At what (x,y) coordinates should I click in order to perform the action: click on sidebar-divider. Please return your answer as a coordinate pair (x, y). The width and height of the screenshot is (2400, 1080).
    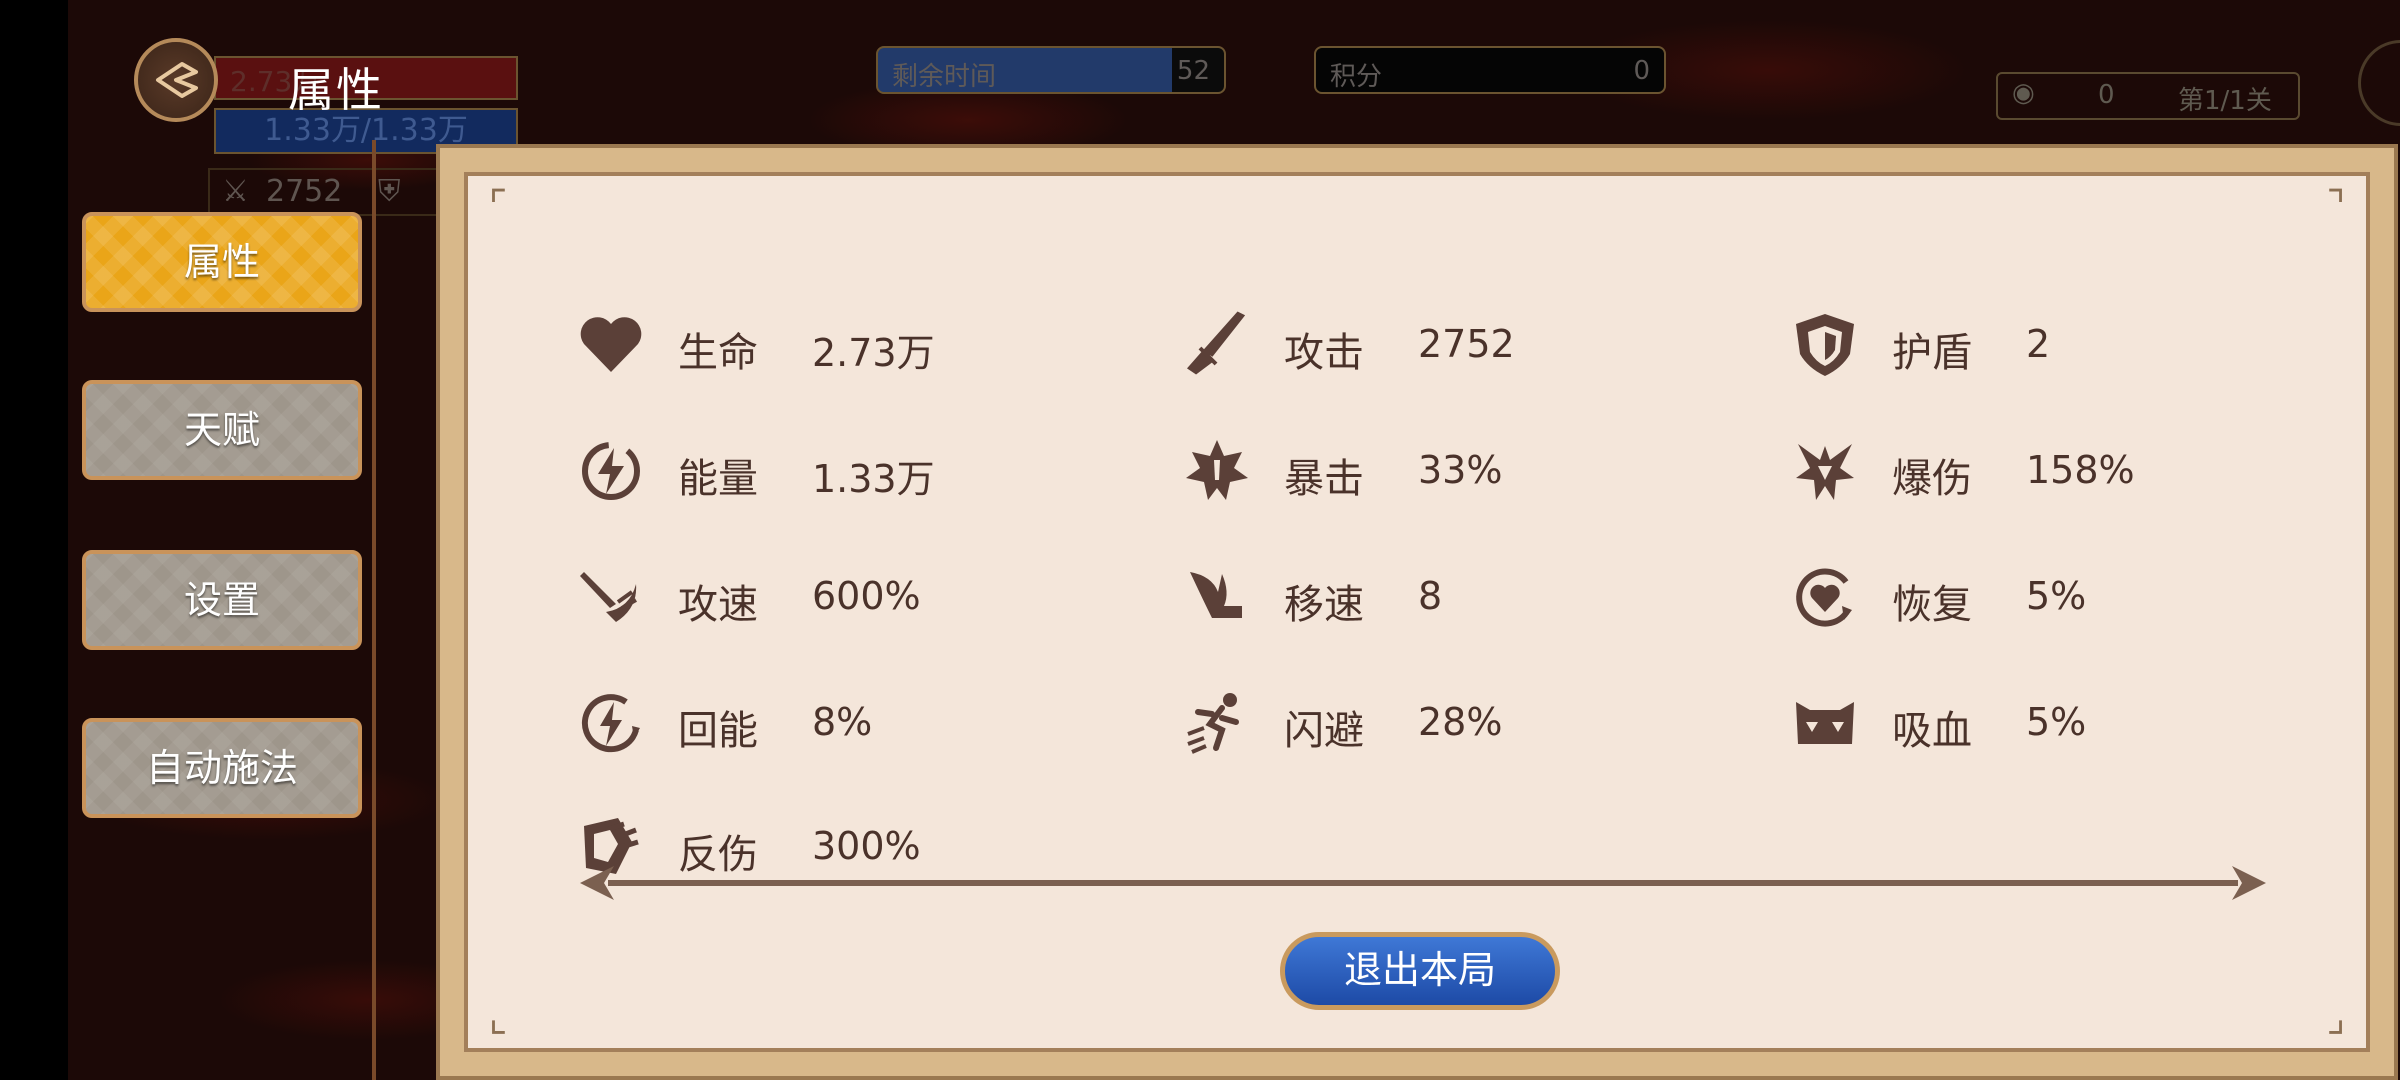
    Looking at the image, I should click on (374, 610).